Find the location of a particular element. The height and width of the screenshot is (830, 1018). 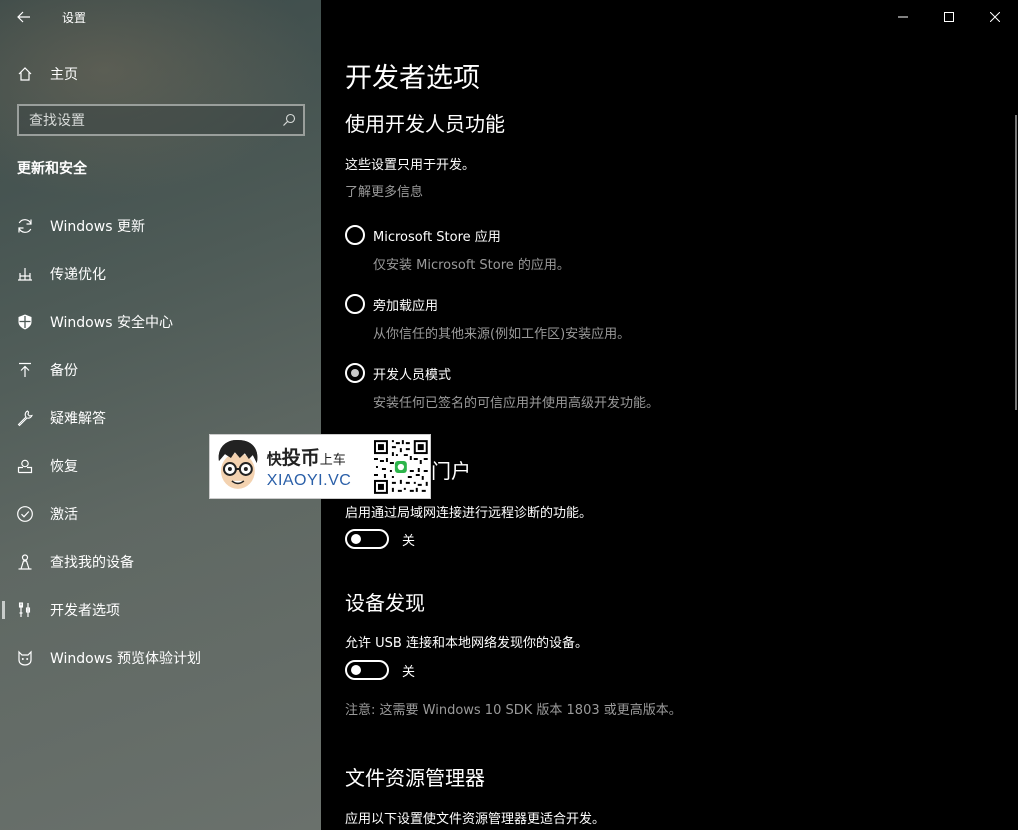

nav-home-label: 主页 is located at coordinates (64, 75).